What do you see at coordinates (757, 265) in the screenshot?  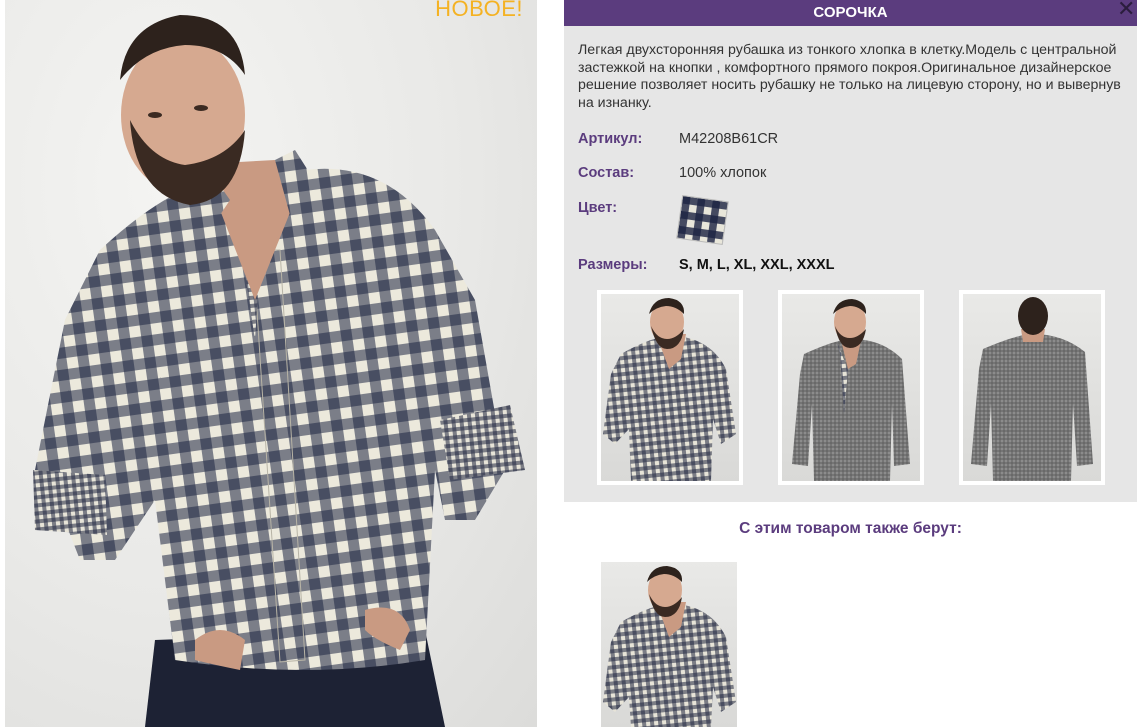 I see `sizes-value: S, M, L, XL, XXL, XXXL` at bounding box center [757, 265].